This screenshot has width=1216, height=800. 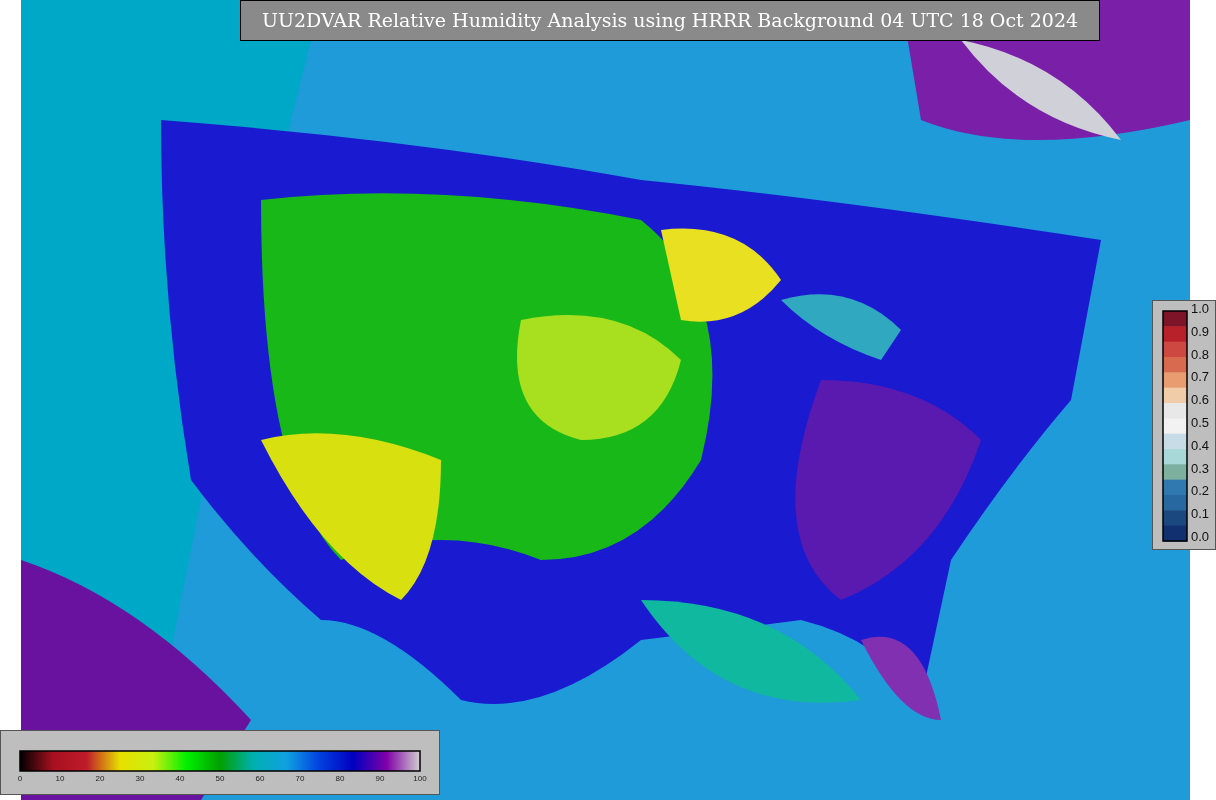 What do you see at coordinates (140, 779) in the screenshot?
I see `colorbar-tick-label: 30` at bounding box center [140, 779].